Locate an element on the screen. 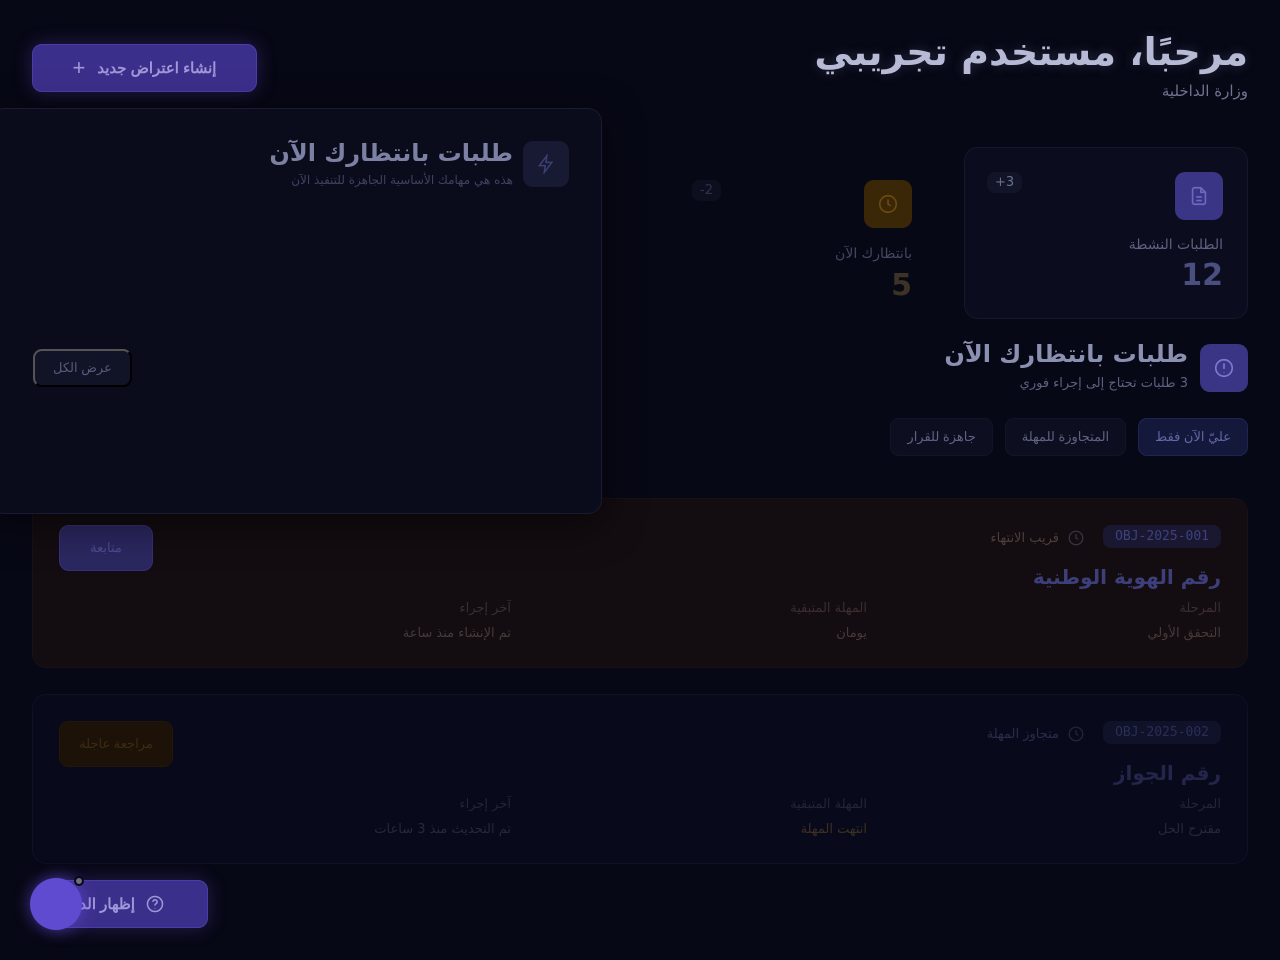  field-value-deadline: انتهت المهلة is located at coordinates (833, 829).